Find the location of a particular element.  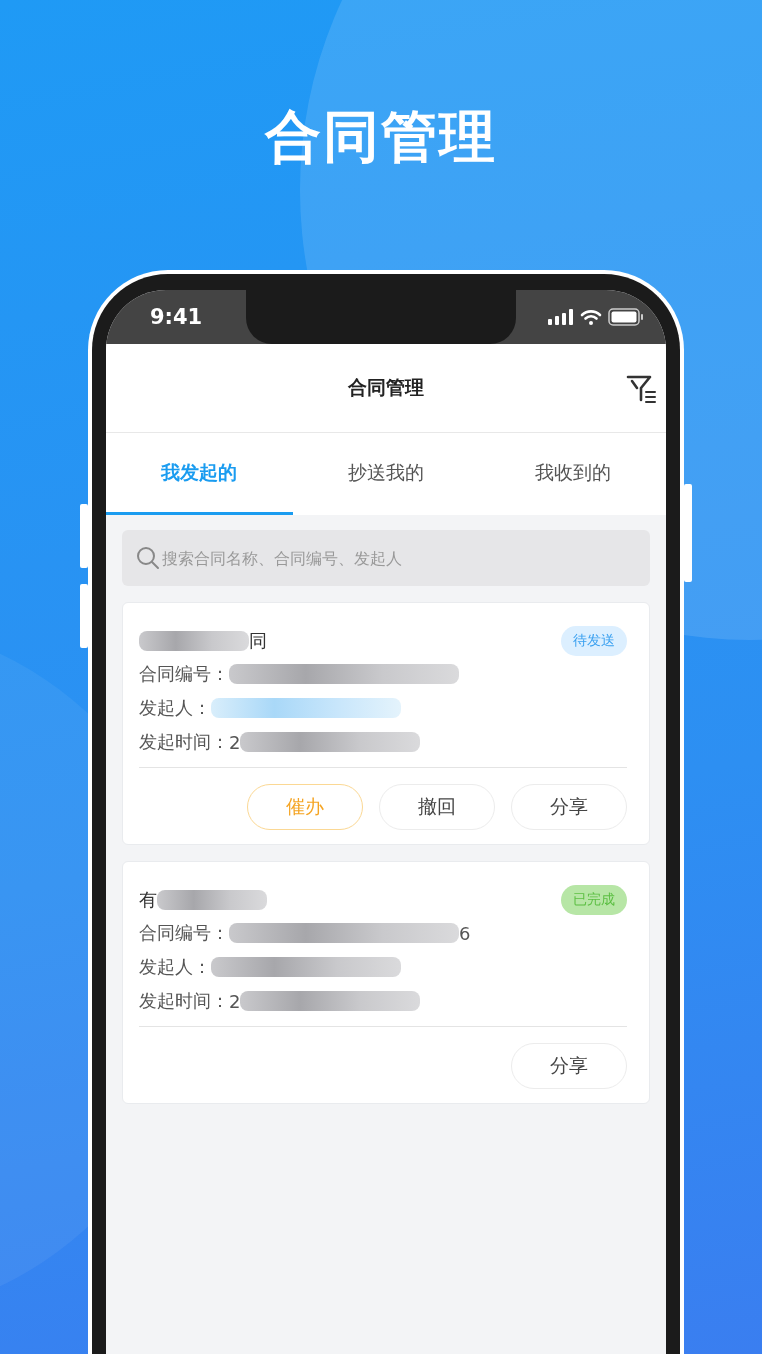

tab: 抄送我的 is located at coordinates (386, 474).